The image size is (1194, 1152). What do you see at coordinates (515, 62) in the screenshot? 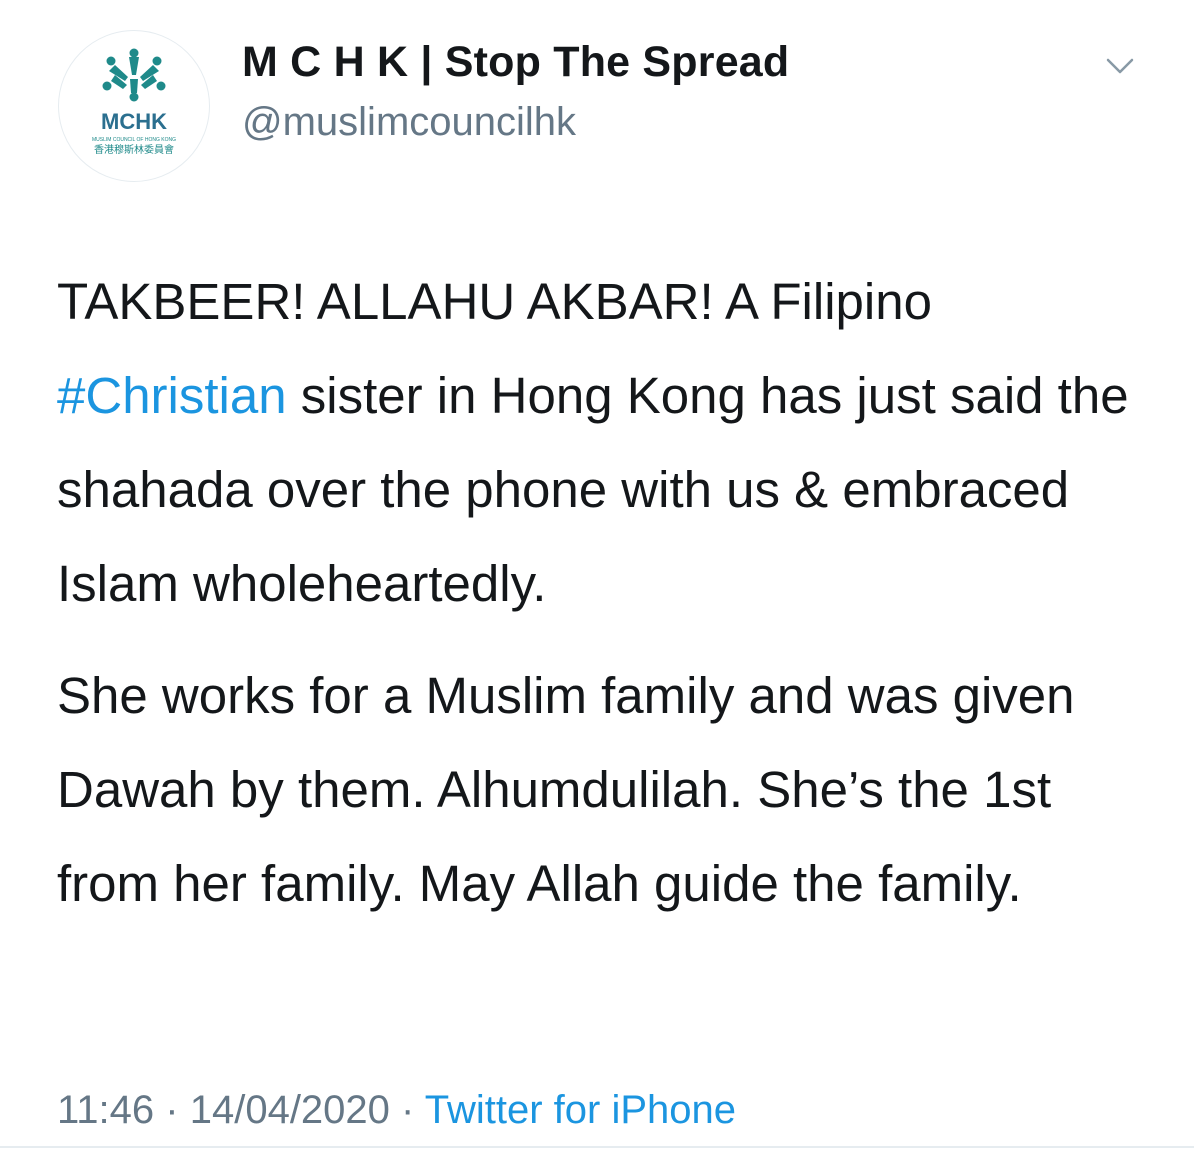
I see `display-name: M C H K | Stop The Spread` at bounding box center [515, 62].